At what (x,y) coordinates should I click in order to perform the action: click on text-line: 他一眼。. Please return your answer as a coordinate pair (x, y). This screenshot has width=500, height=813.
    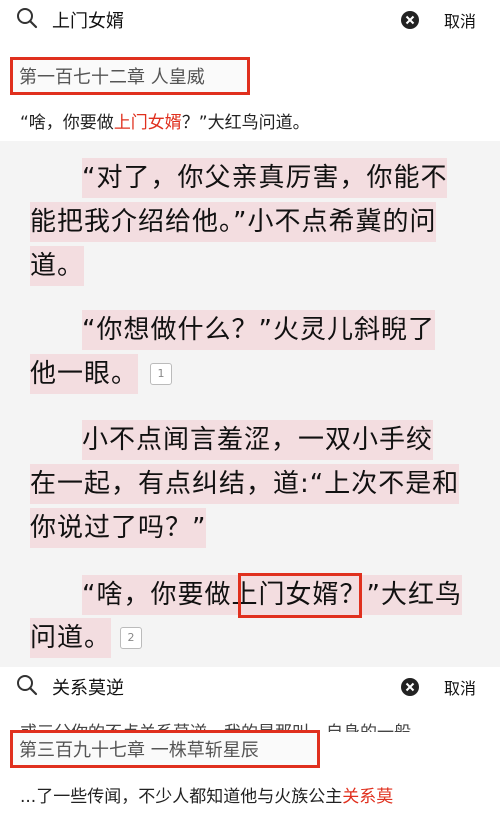
    Looking at the image, I should click on (84, 374).